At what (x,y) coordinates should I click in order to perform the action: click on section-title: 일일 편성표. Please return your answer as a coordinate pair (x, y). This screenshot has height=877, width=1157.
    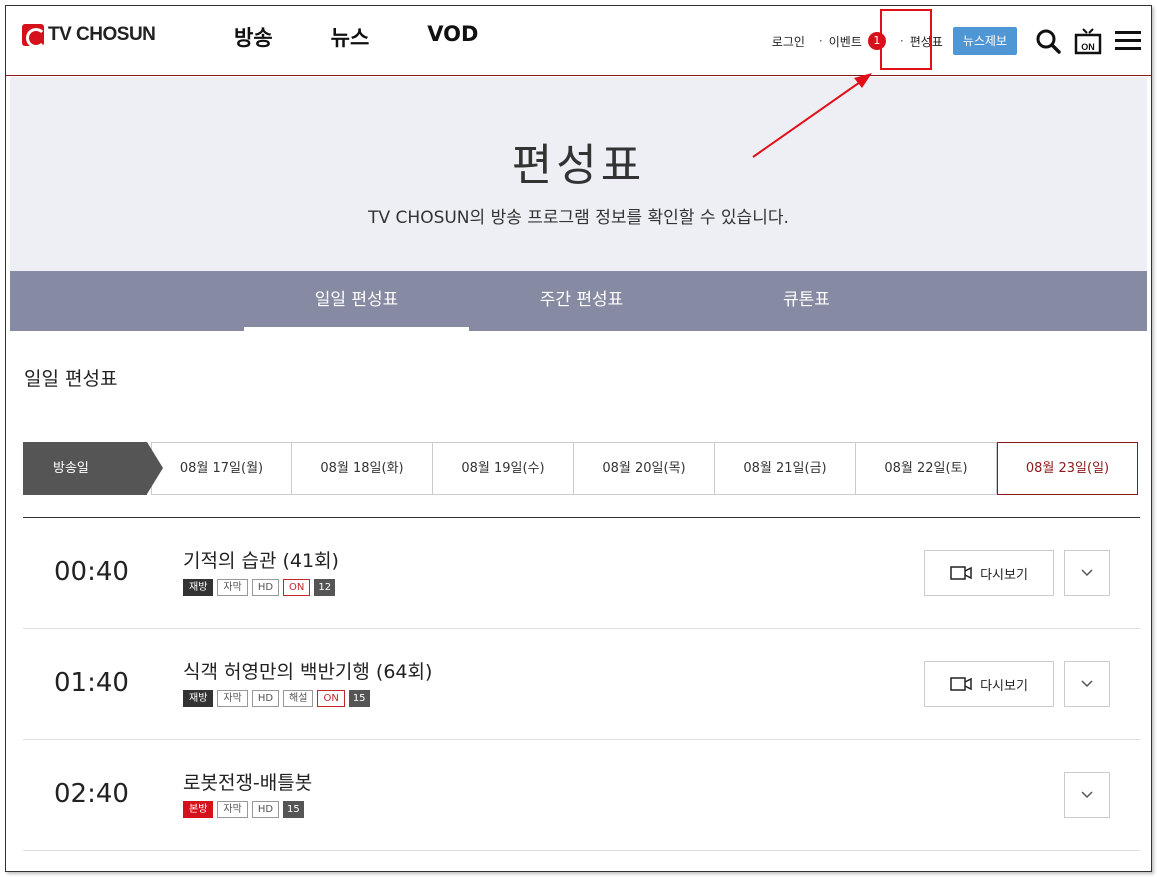
    Looking at the image, I should click on (71, 379).